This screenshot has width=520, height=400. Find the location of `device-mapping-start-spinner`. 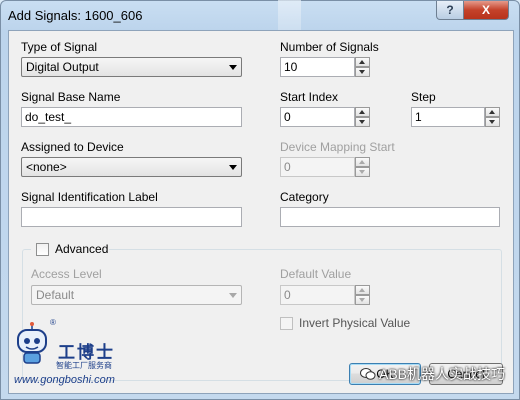

device-mapping-start-spinner is located at coordinates (362, 167).